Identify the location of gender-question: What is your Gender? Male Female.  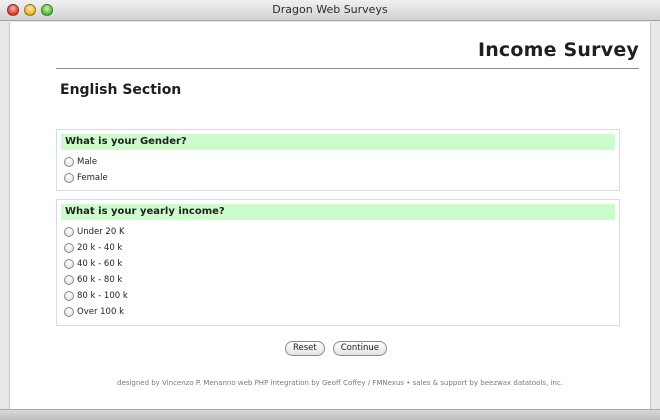
(338, 160).